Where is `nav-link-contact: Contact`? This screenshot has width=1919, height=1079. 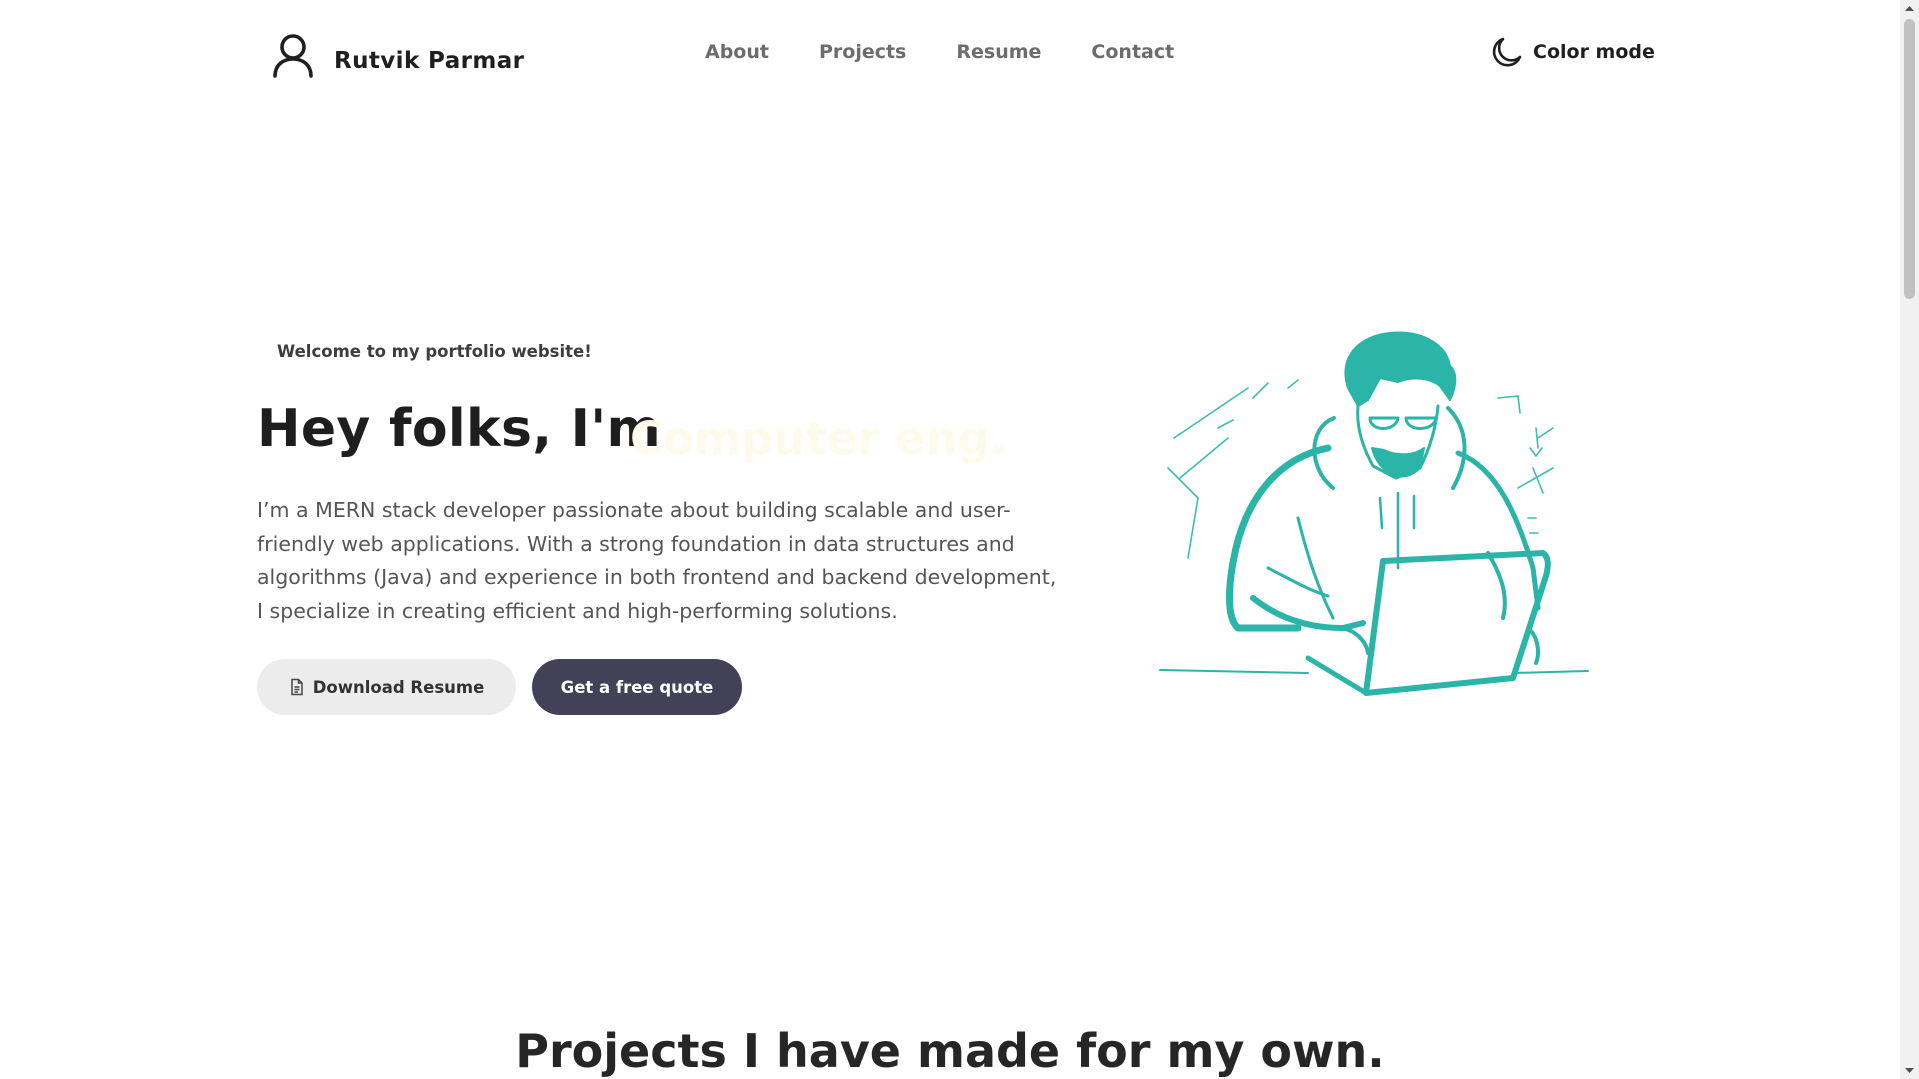
nav-link-contact: Contact is located at coordinates (1132, 52).